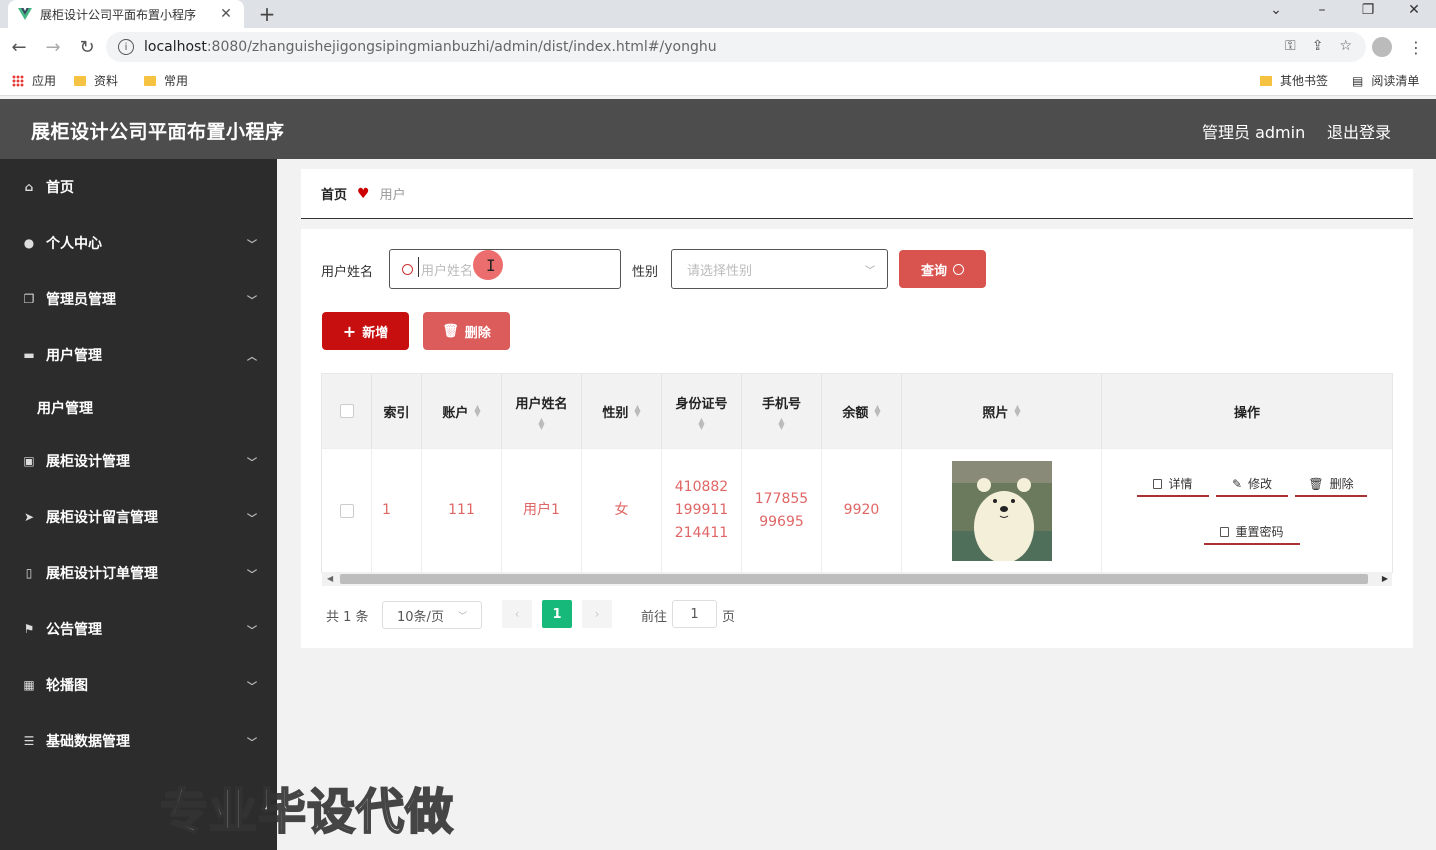 The height and width of the screenshot is (850, 1436). What do you see at coordinates (166, 80) in the screenshot?
I see `bookmark-folder: 常用` at bounding box center [166, 80].